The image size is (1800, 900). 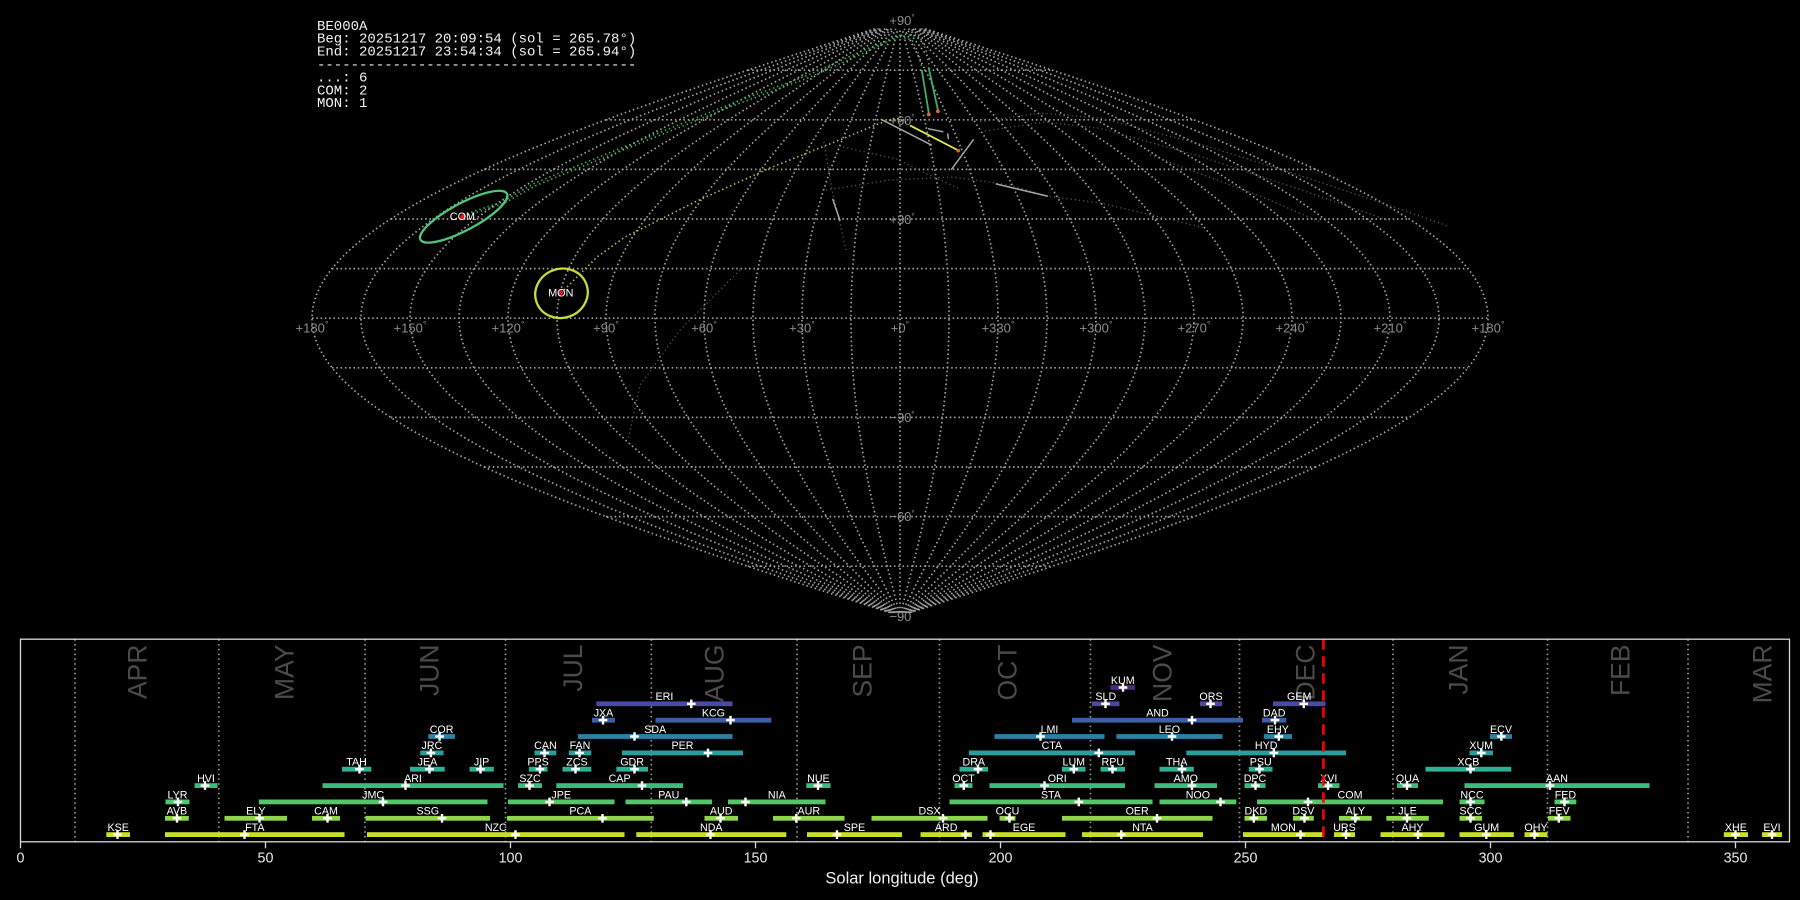 What do you see at coordinates (1163, 673) in the screenshot?
I see `svg-text: NOV` at bounding box center [1163, 673].